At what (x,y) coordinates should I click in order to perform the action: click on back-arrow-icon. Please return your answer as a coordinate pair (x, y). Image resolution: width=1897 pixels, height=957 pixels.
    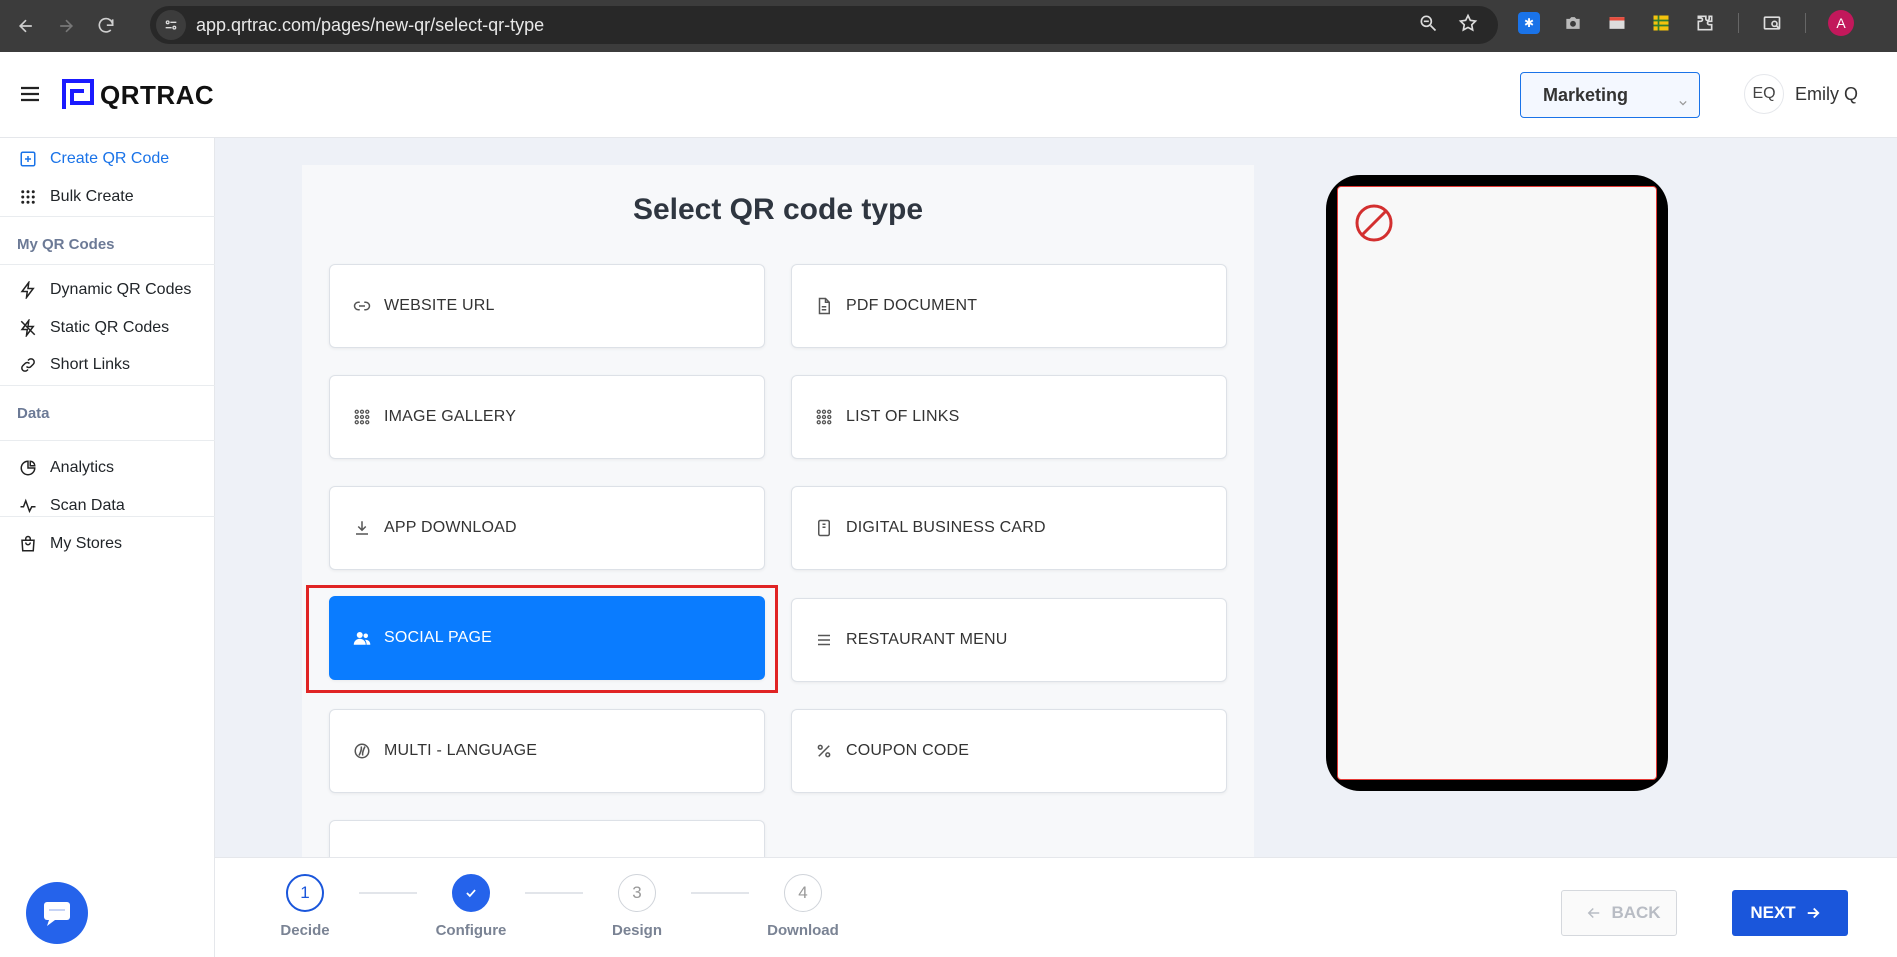
    Looking at the image, I should click on (26, 26).